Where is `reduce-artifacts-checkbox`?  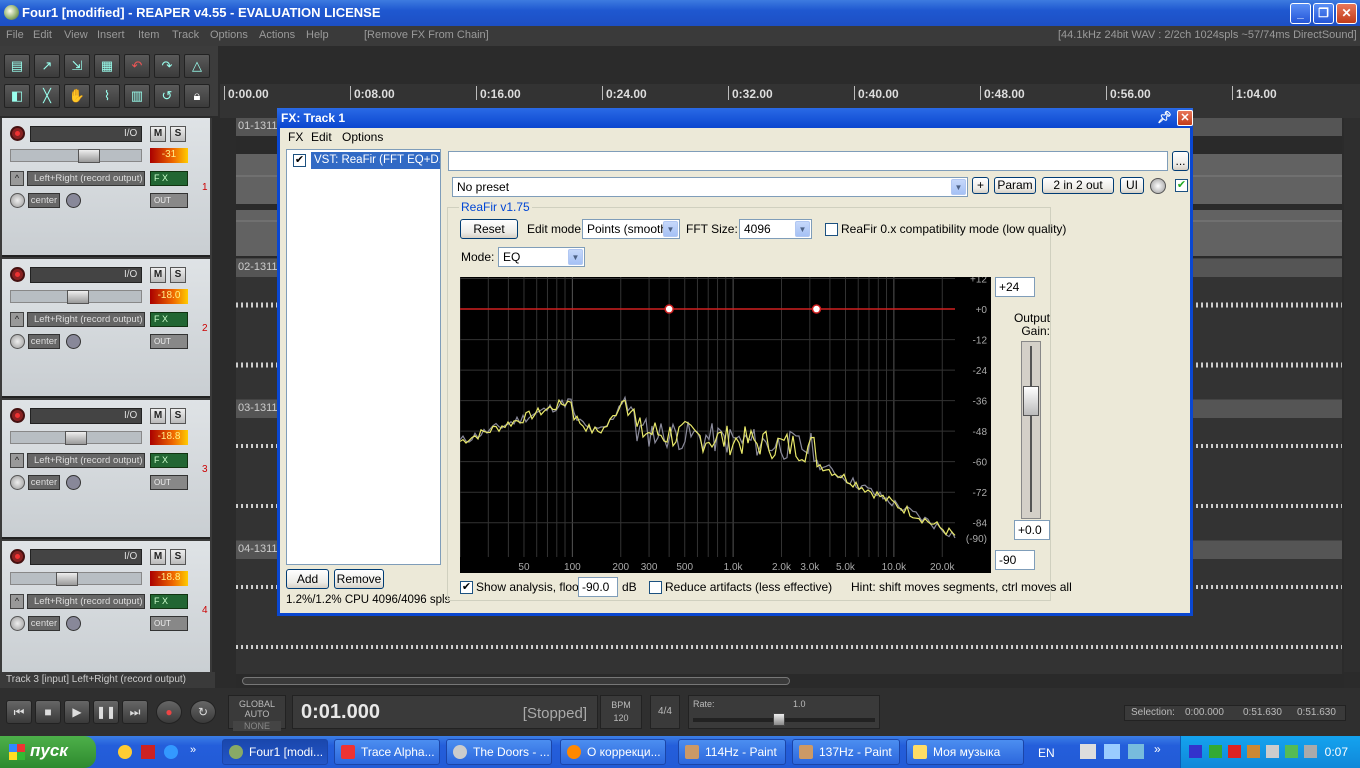
reduce-artifacts-checkbox is located at coordinates (655, 587).